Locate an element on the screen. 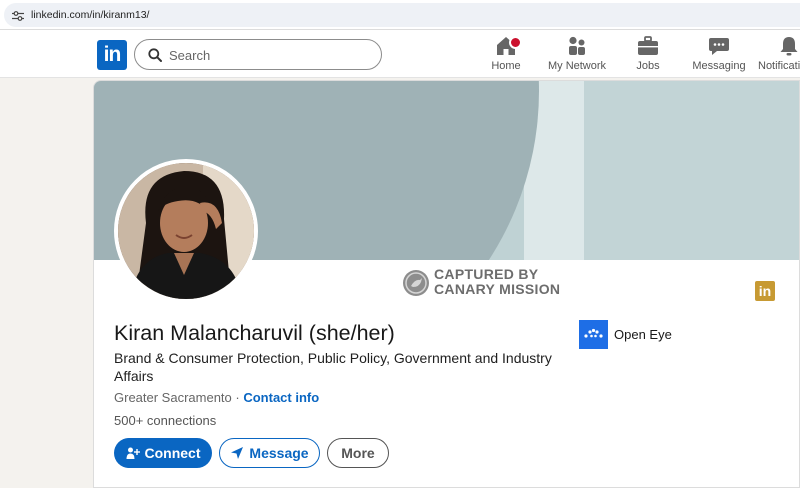  linkedin-badge-icon: in is located at coordinates (765, 291).